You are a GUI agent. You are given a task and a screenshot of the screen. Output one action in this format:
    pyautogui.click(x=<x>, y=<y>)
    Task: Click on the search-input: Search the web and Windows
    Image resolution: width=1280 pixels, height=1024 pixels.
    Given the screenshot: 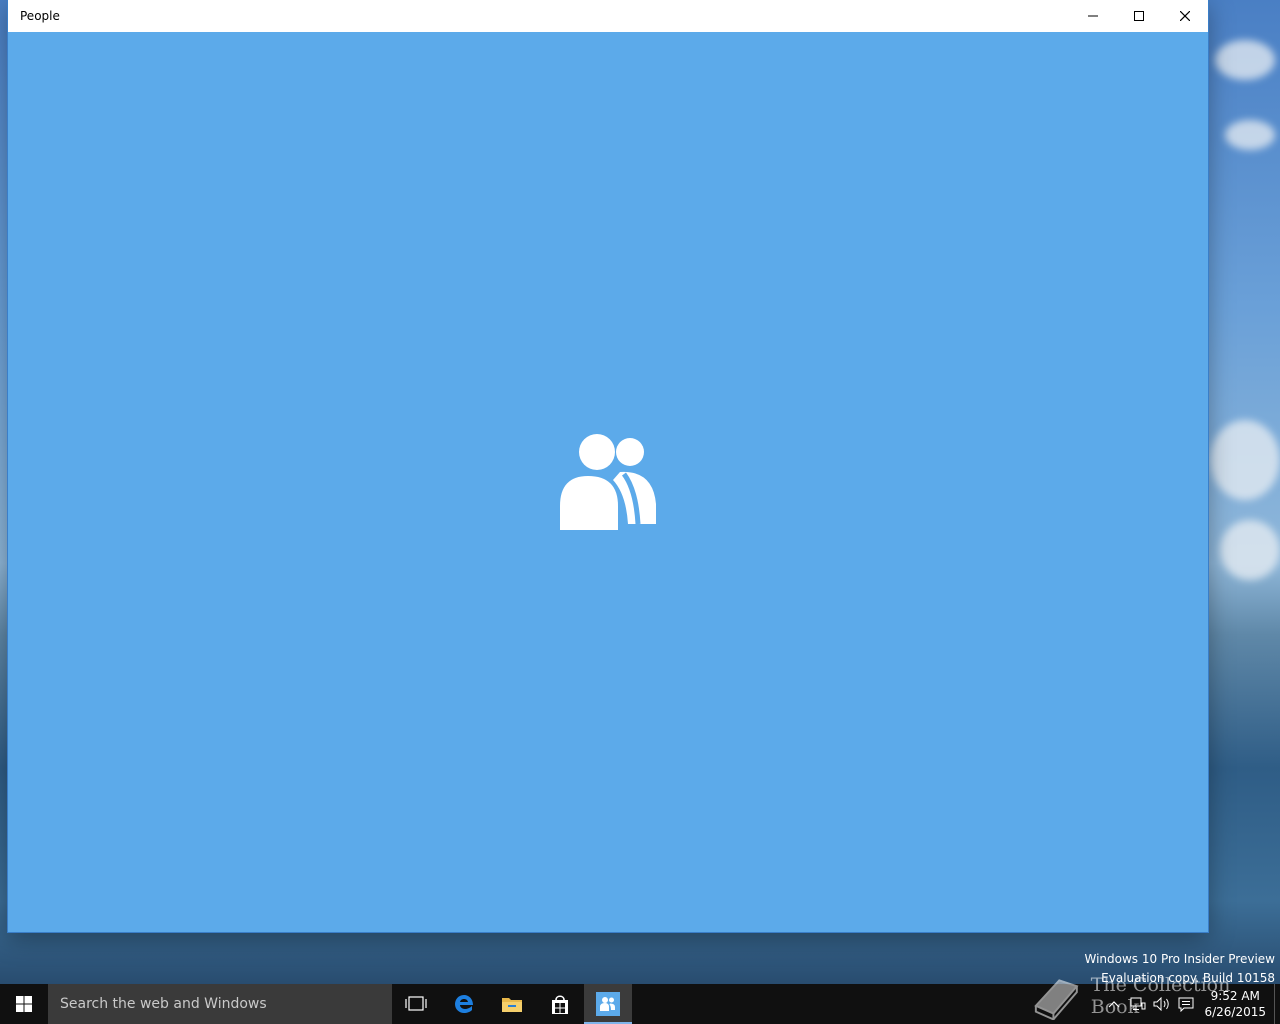 What is the action you would take?
    pyautogui.click(x=220, y=1004)
    